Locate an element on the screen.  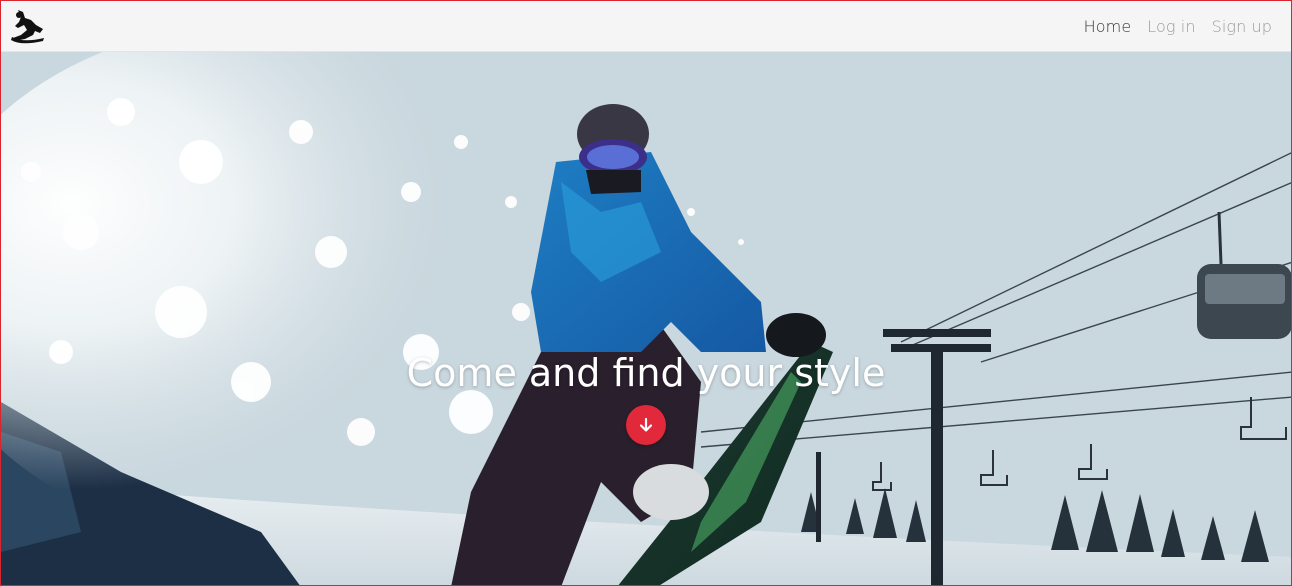
navbar: Home Log in Sign up is located at coordinates (646, 26).